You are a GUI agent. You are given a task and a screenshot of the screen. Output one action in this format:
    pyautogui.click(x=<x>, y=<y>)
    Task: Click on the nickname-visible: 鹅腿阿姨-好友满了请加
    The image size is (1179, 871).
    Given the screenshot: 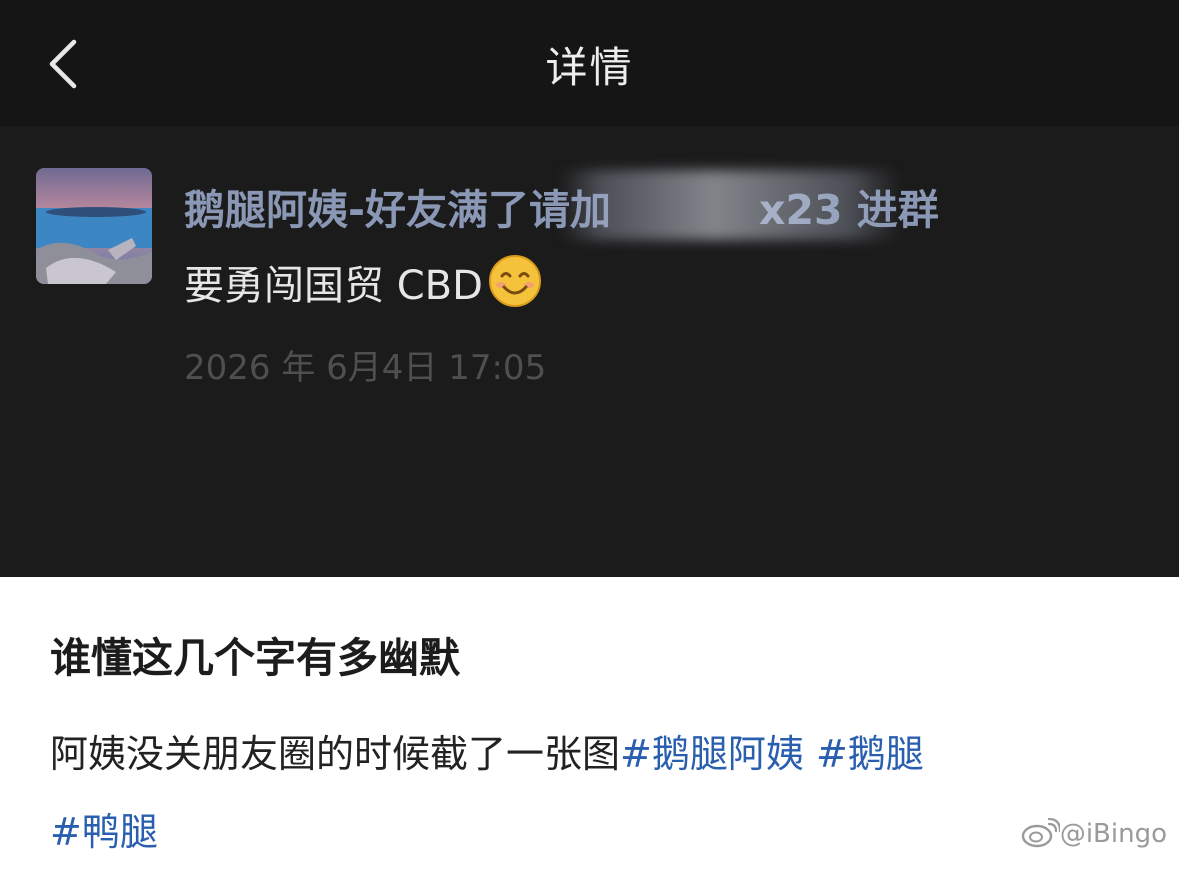 What is the action you would take?
    pyautogui.click(x=398, y=210)
    